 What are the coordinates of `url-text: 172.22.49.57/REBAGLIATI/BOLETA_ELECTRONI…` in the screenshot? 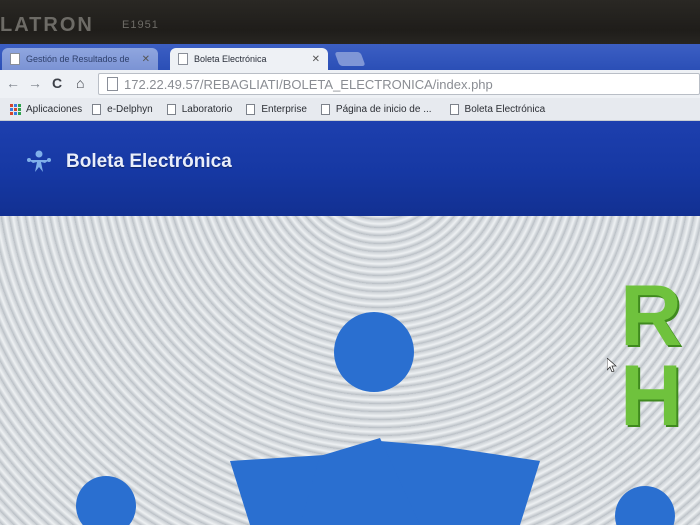 It's located at (308, 84).